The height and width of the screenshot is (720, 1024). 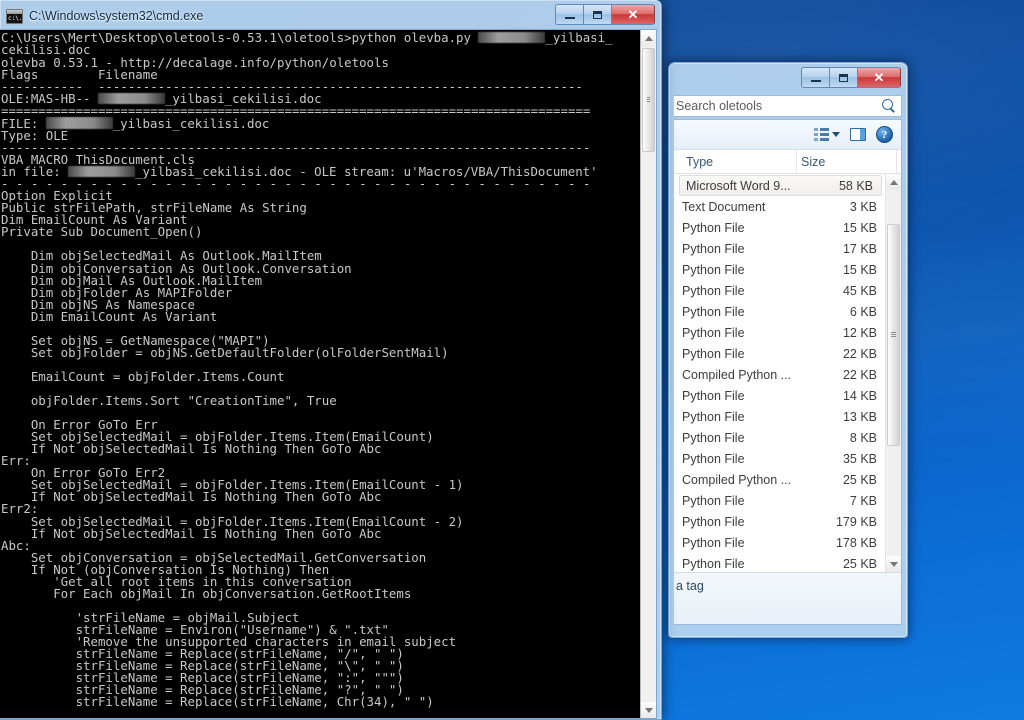 What do you see at coordinates (328, 16) in the screenshot?
I see `cmd-titlebar: C:\Windows\system32\cmd.exe ✕` at bounding box center [328, 16].